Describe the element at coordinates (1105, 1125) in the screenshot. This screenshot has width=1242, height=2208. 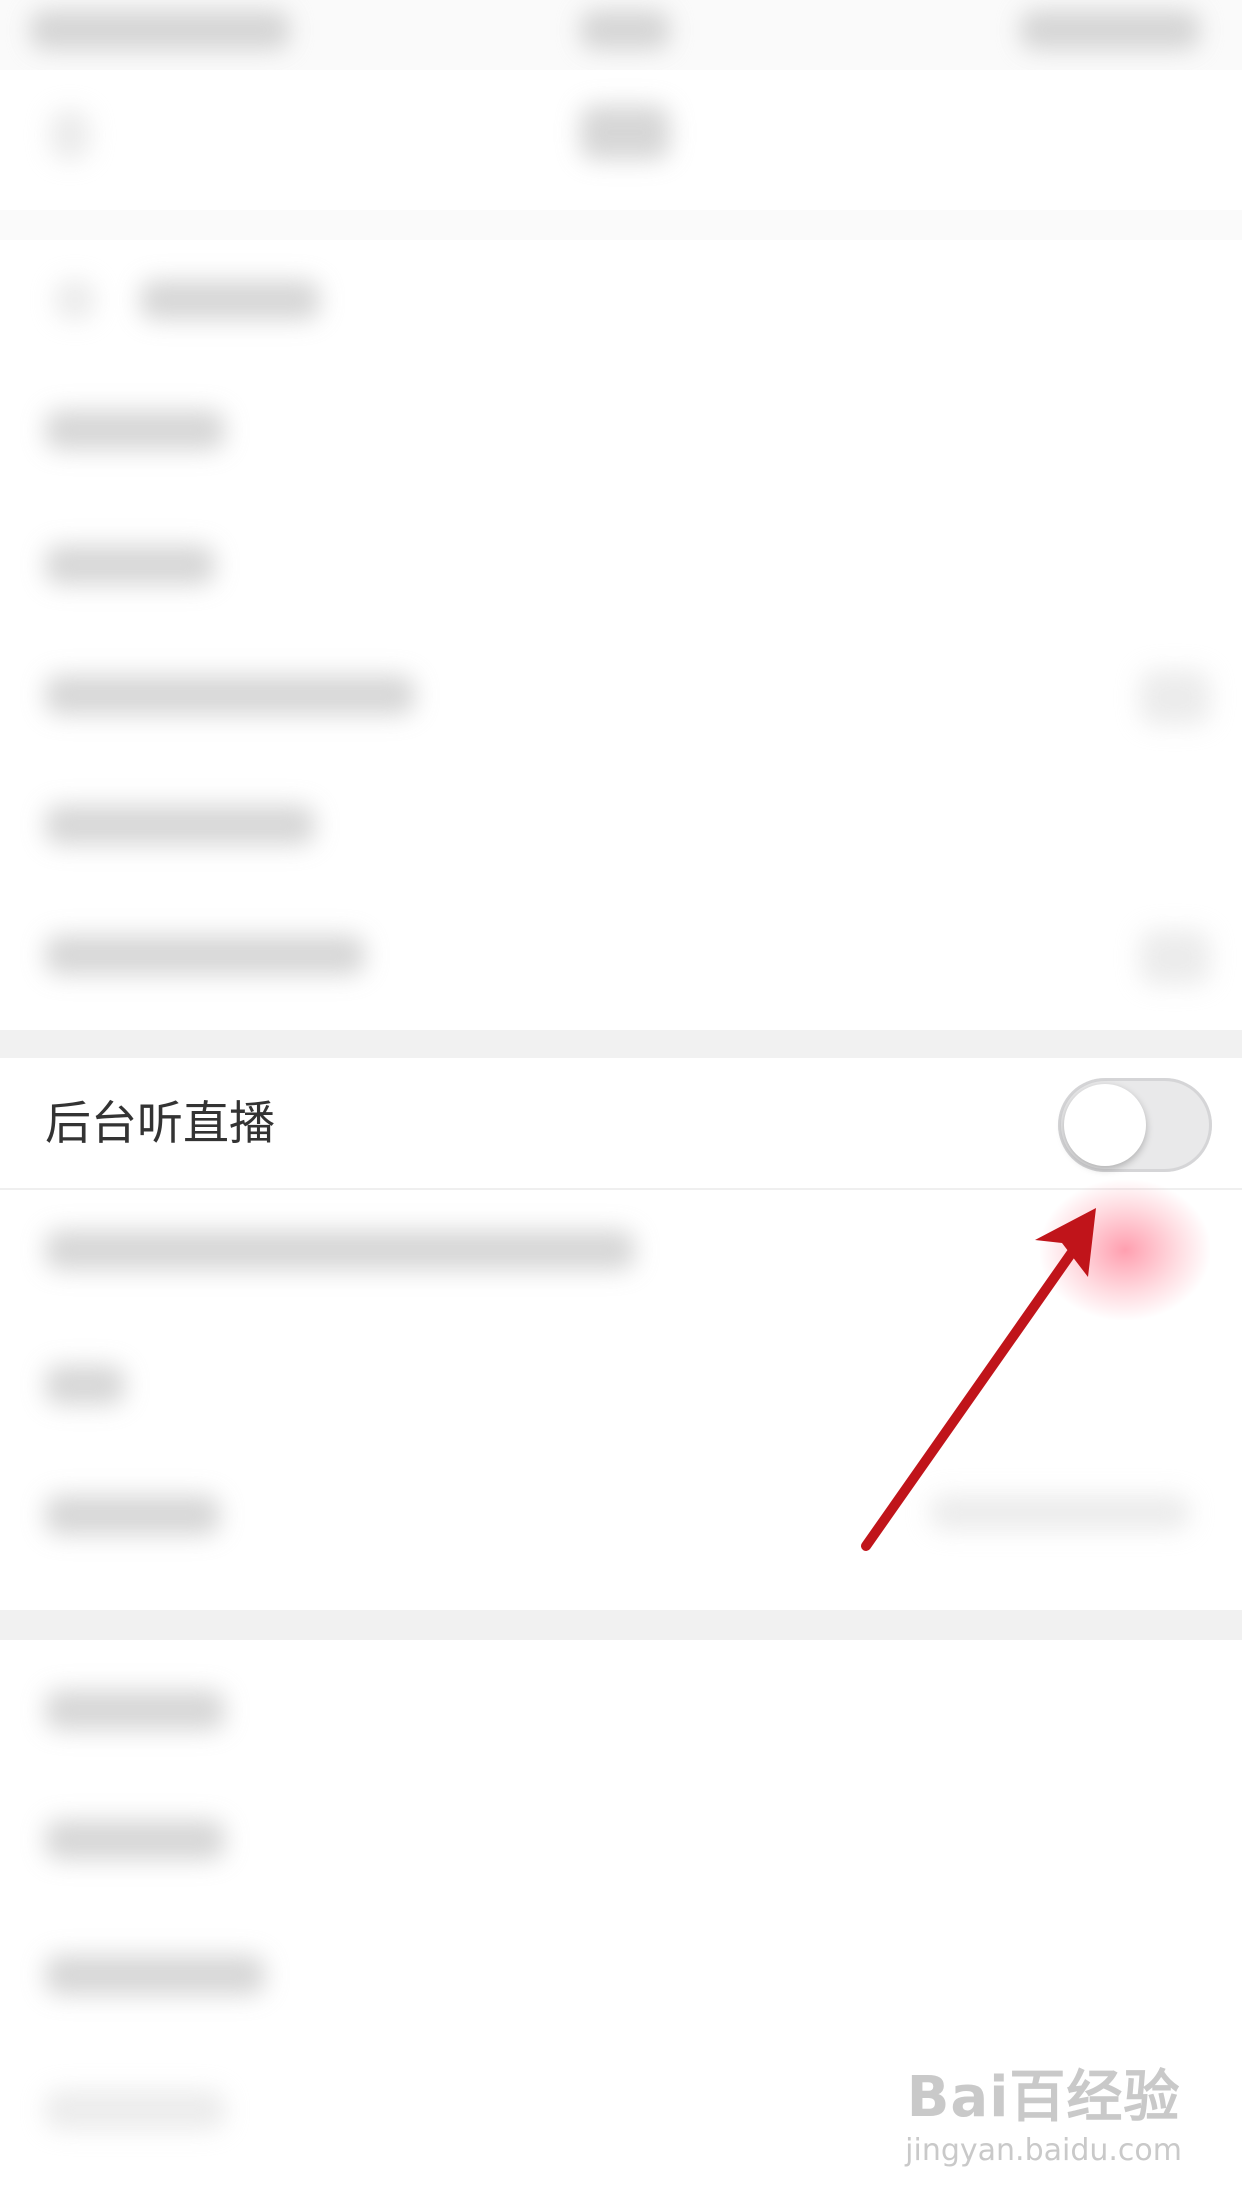
I see `toggle-knob` at that location.